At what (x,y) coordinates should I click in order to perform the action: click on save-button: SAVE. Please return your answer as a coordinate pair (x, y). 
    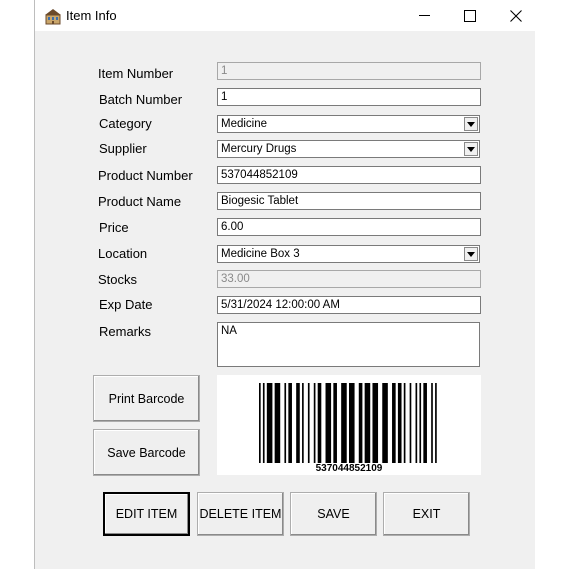
    Looking at the image, I should click on (333, 514).